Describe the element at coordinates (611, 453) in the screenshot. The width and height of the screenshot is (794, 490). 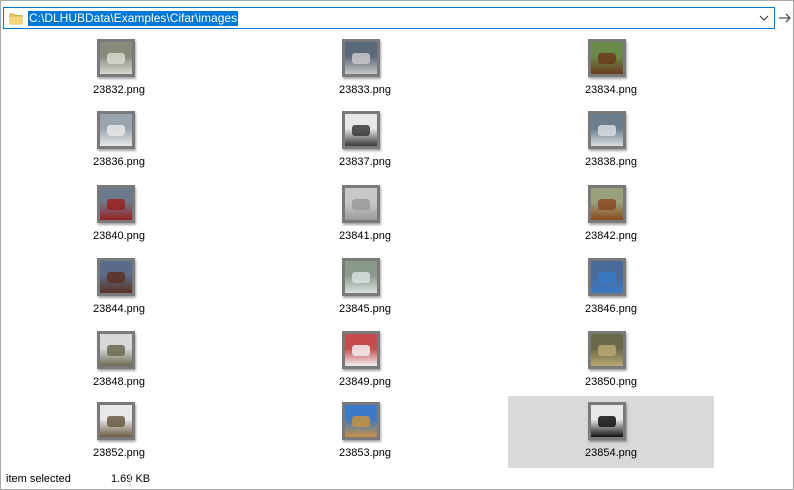
I see `file-name: 23854.png` at that location.